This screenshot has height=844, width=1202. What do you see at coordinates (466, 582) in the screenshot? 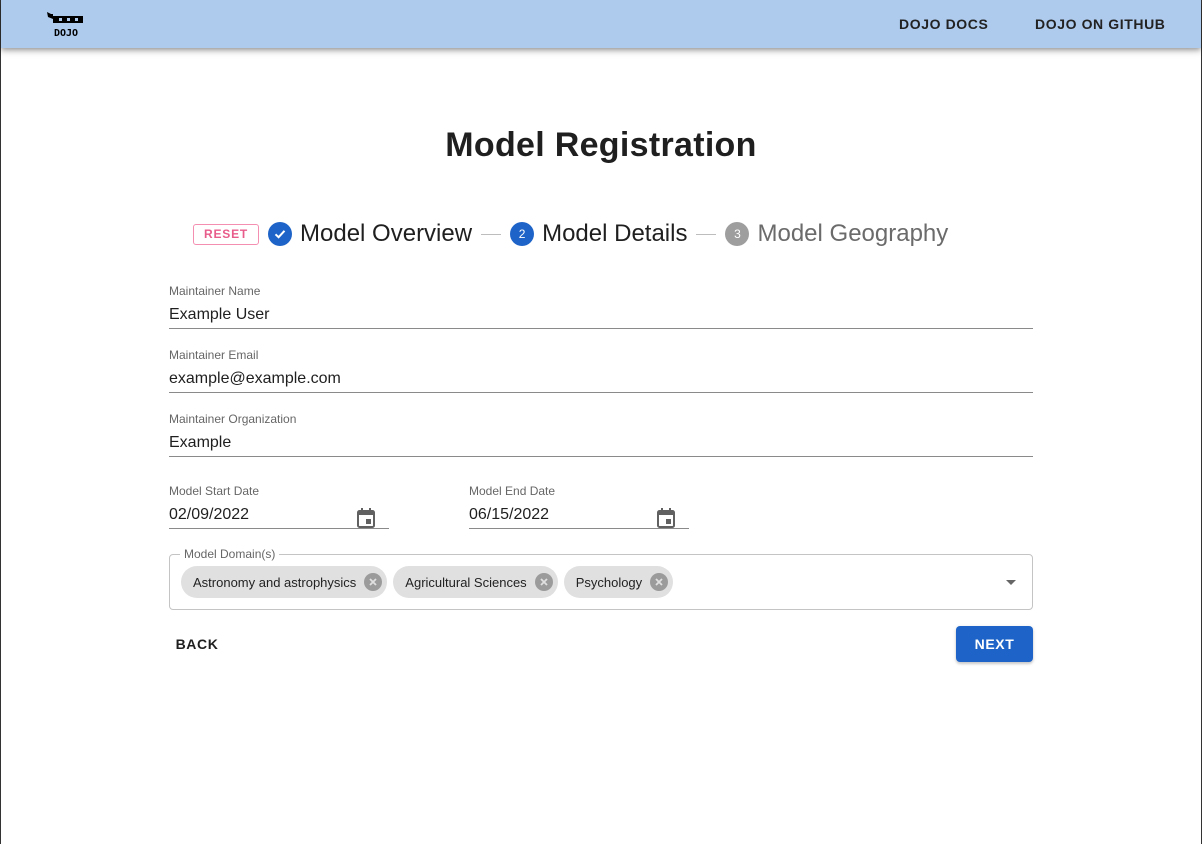
I see `chip-label: Agricultural Sciences` at bounding box center [466, 582].